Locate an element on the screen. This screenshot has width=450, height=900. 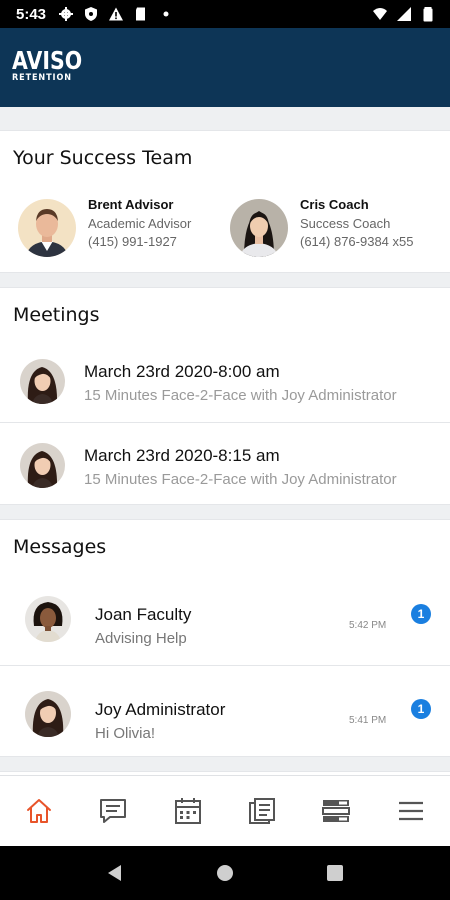
nav-messages is located at coordinates (113, 811).